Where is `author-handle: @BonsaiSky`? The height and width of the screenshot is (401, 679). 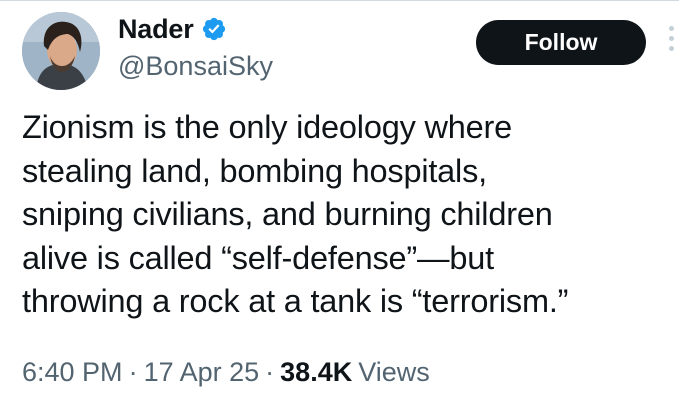 author-handle: @BonsaiSky is located at coordinates (195, 66).